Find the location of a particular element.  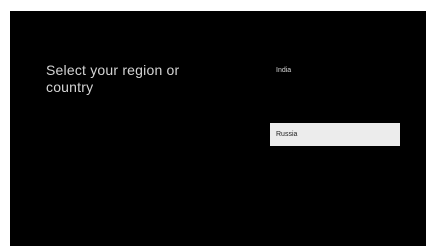

region-option-label: India is located at coordinates (284, 70).